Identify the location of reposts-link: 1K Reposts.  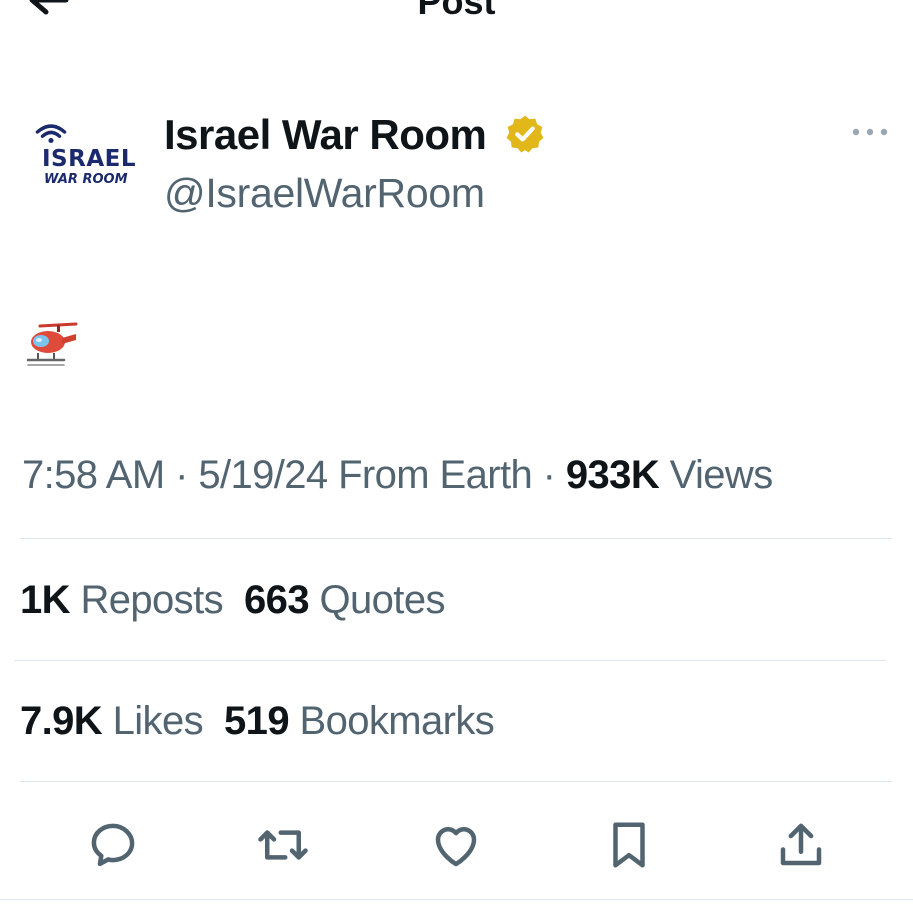
(122, 600).